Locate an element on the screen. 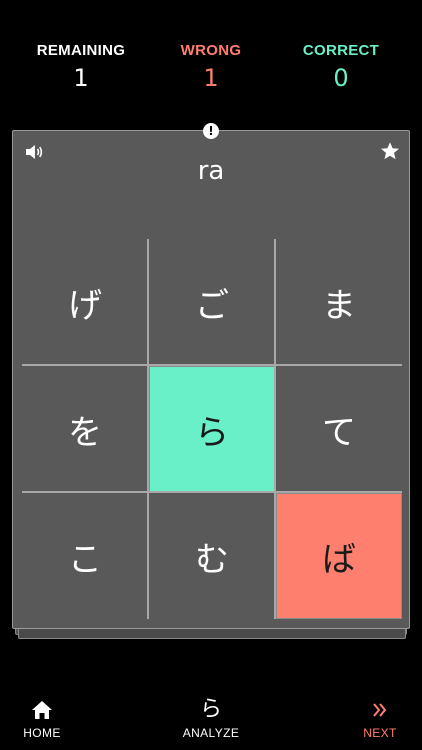 The height and width of the screenshot is (750, 422). romaji-prompt: ra is located at coordinates (211, 171).